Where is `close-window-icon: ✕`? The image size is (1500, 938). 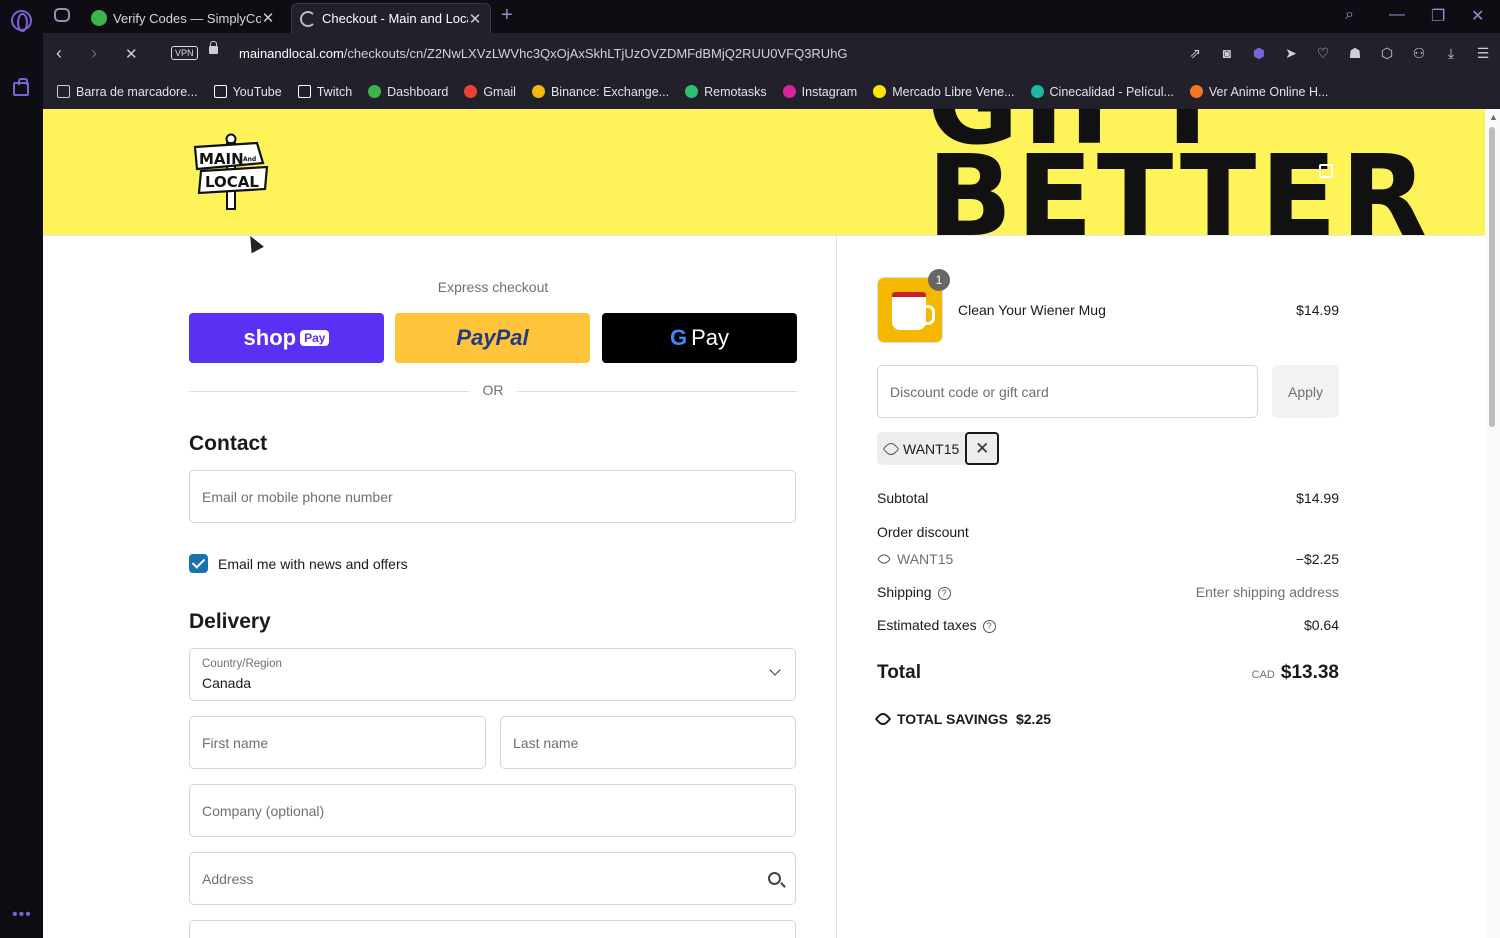
close-window-icon: ✕ is located at coordinates (1477, 16).